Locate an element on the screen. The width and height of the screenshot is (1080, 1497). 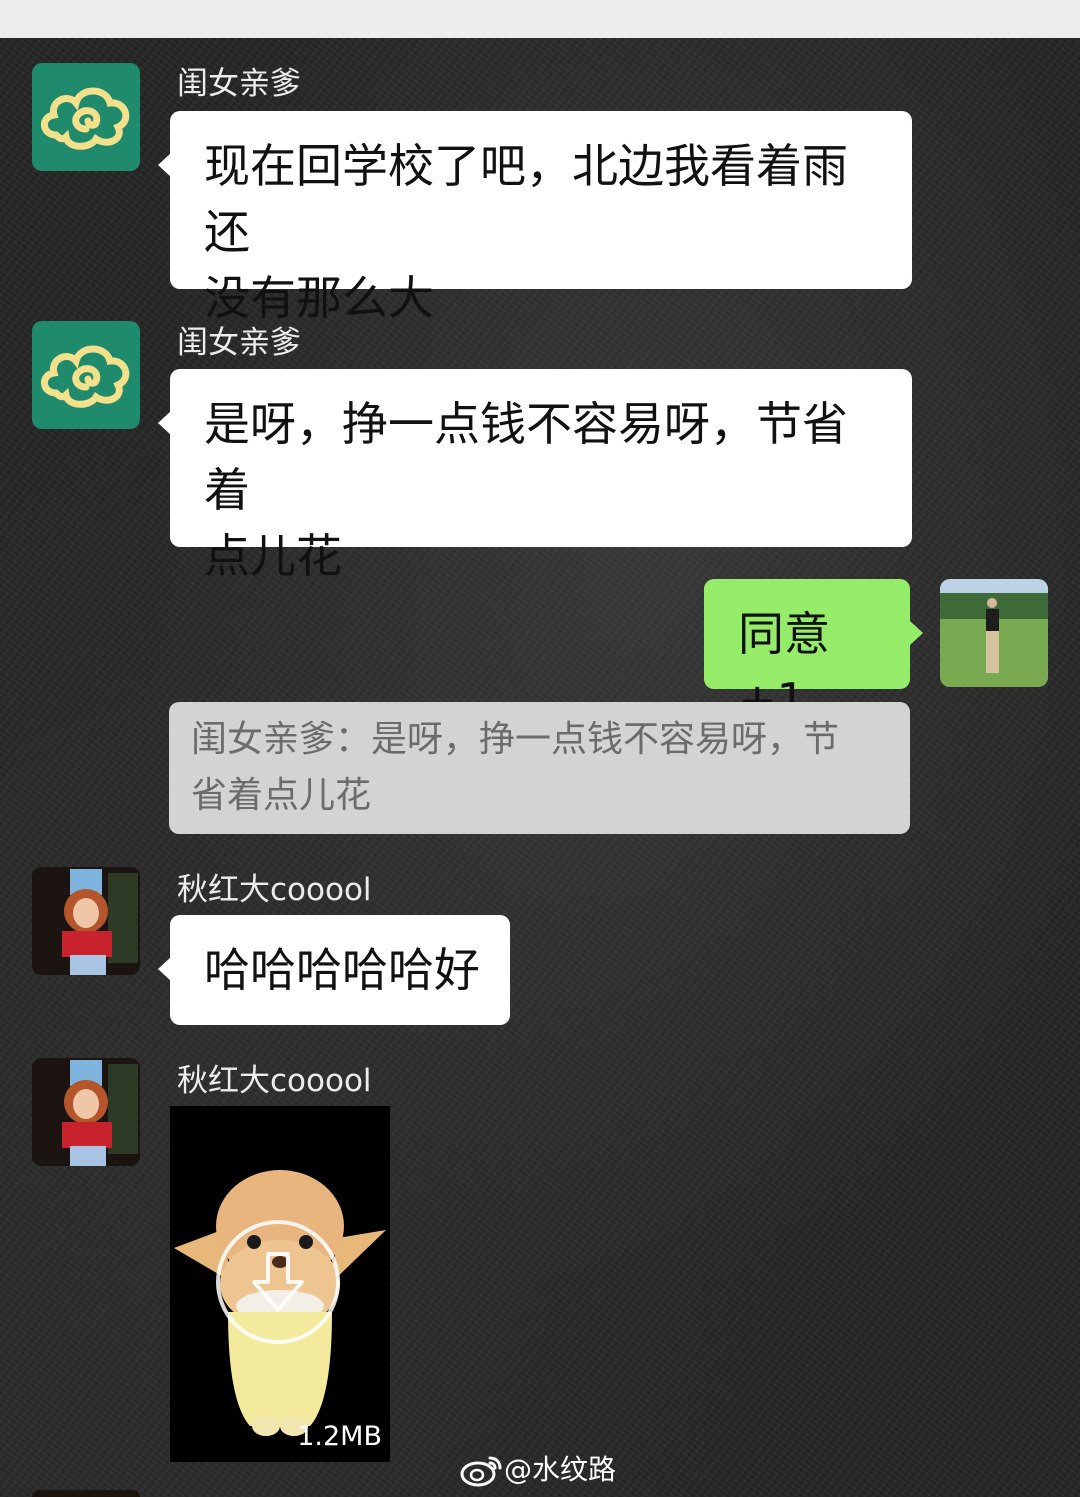
weibo-icon is located at coordinates (481, 1471).